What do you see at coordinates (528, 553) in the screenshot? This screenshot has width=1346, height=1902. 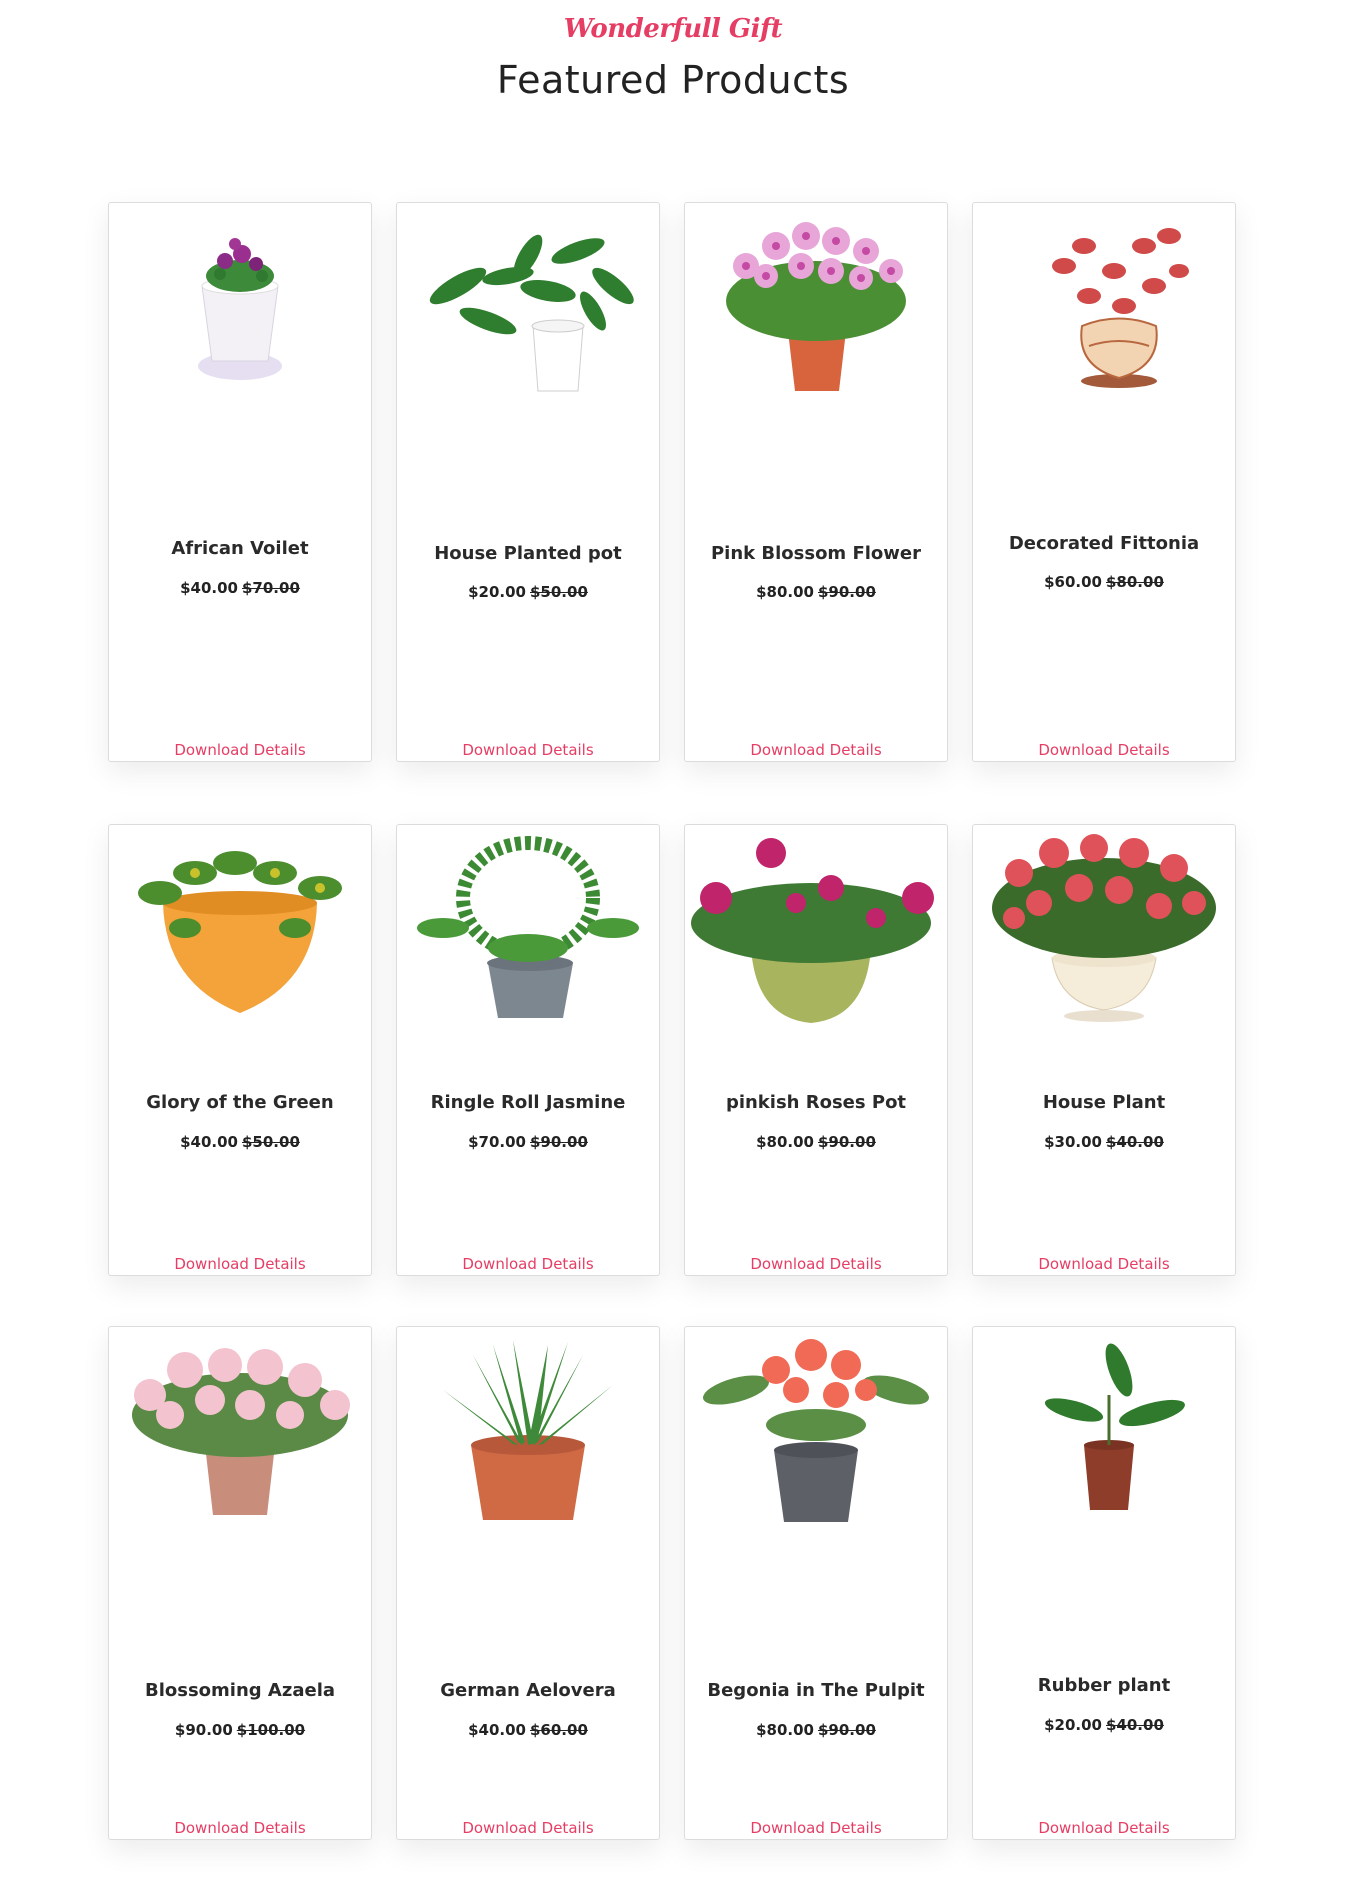 I see `product-name: House Planted pot` at bounding box center [528, 553].